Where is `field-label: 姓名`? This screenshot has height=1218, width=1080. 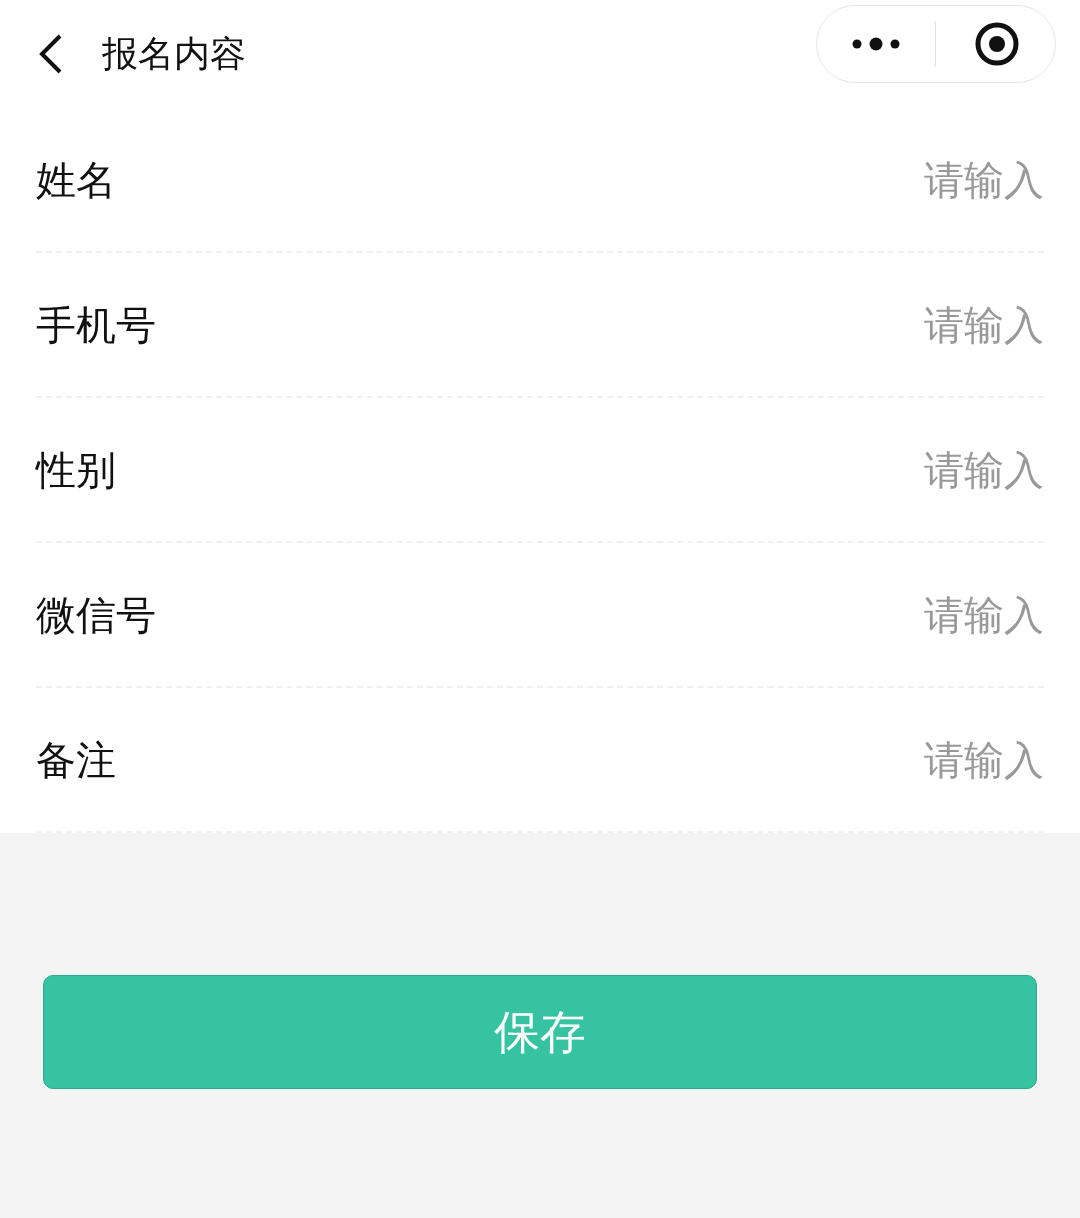
field-label: 姓名 is located at coordinates (76, 180).